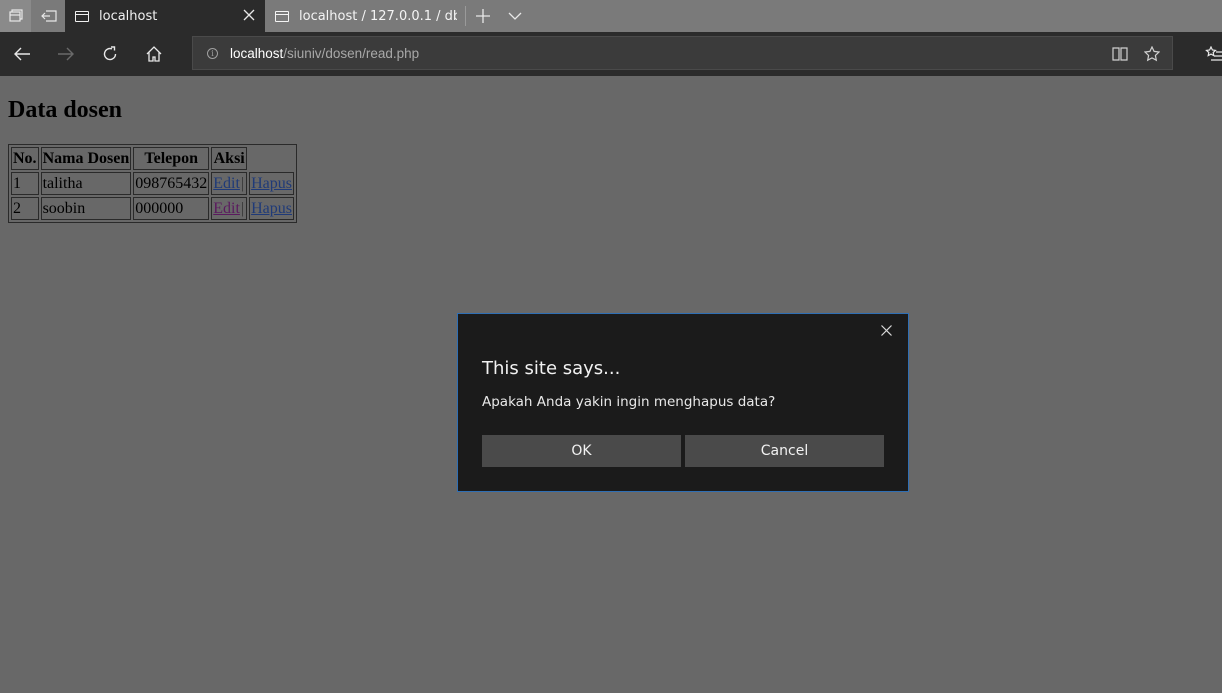  I want to click on table-header-row: No. Nama Dosen Telepon Aksi, so click(152, 158).